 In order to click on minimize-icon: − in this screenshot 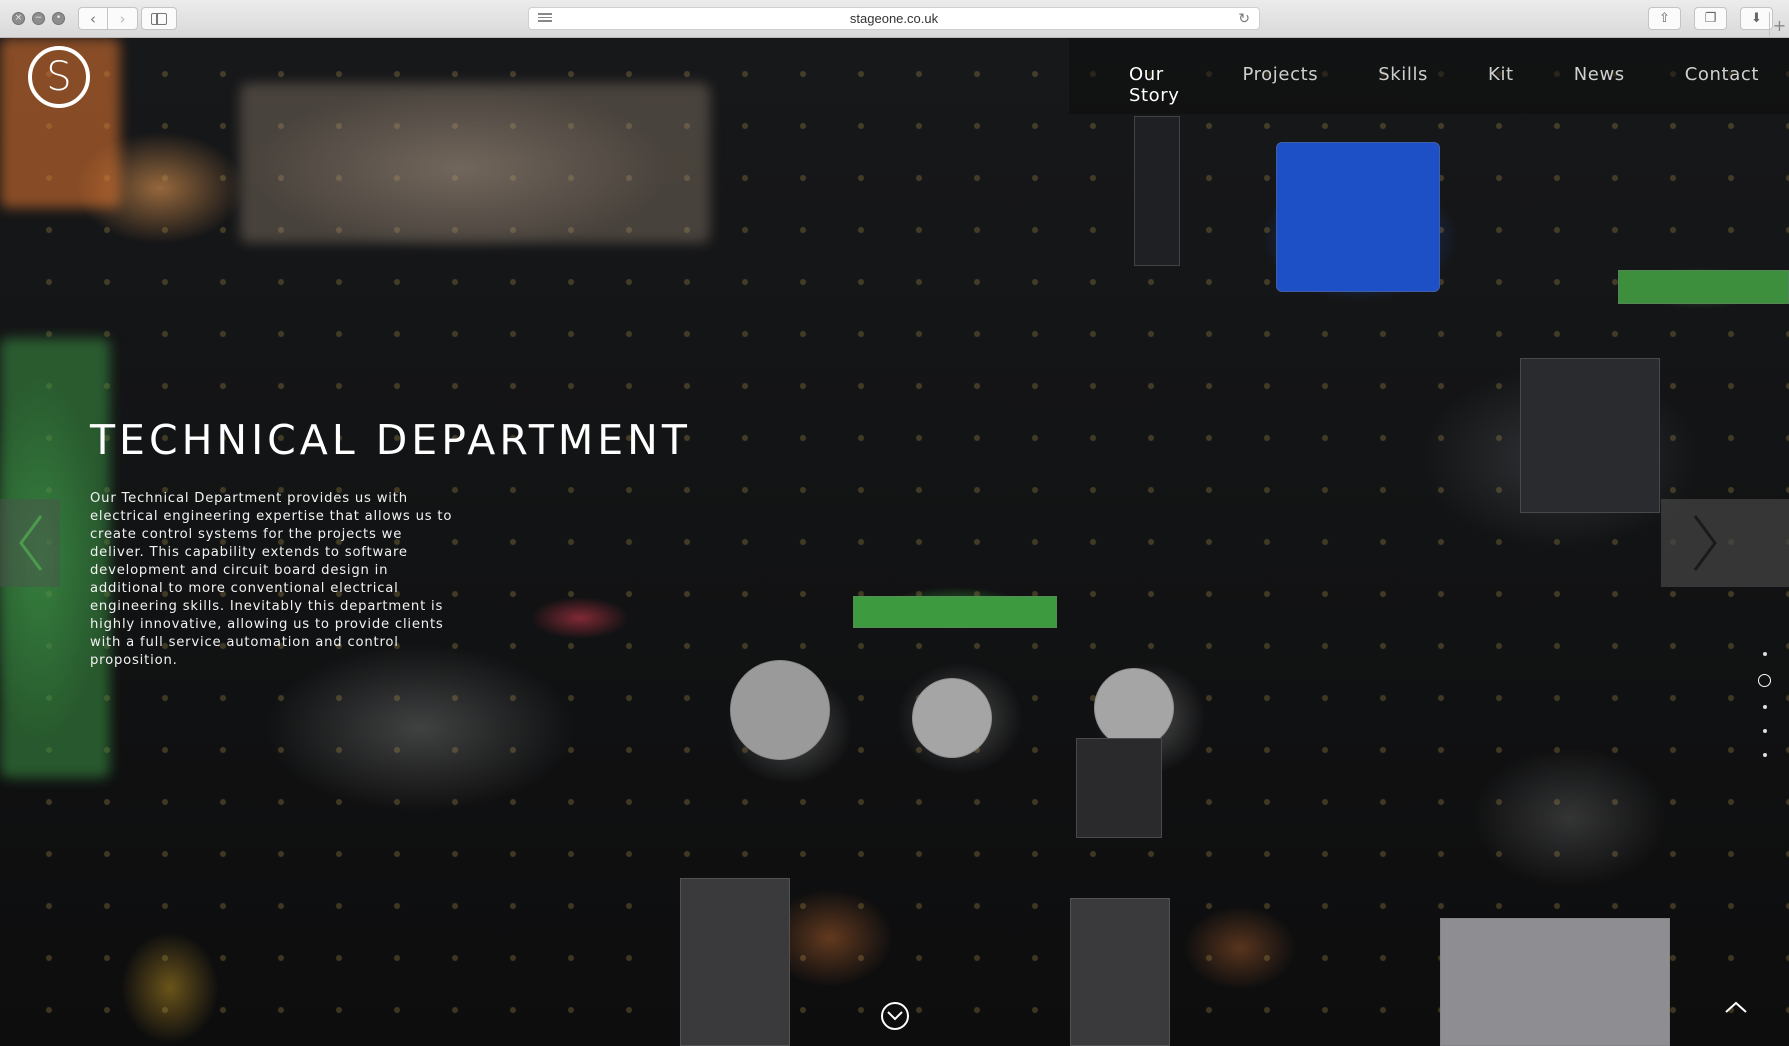, I will do `click(38, 18)`.